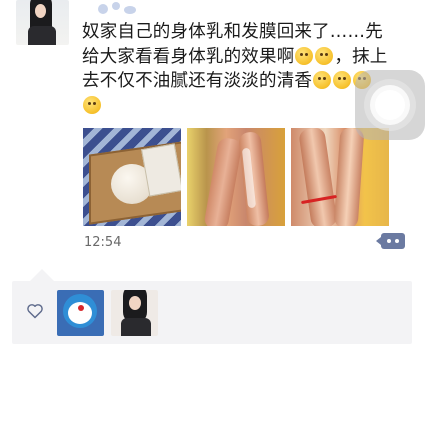 This screenshot has width=426, height=426. Describe the element at coordinates (80, 313) in the screenshot. I see `doraemon-avatar` at that location.